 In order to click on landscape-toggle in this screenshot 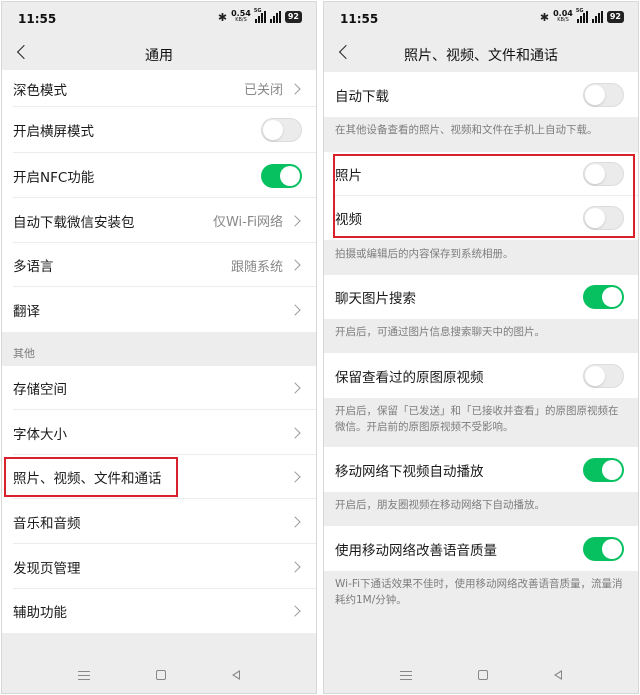, I will do `click(281, 130)`.